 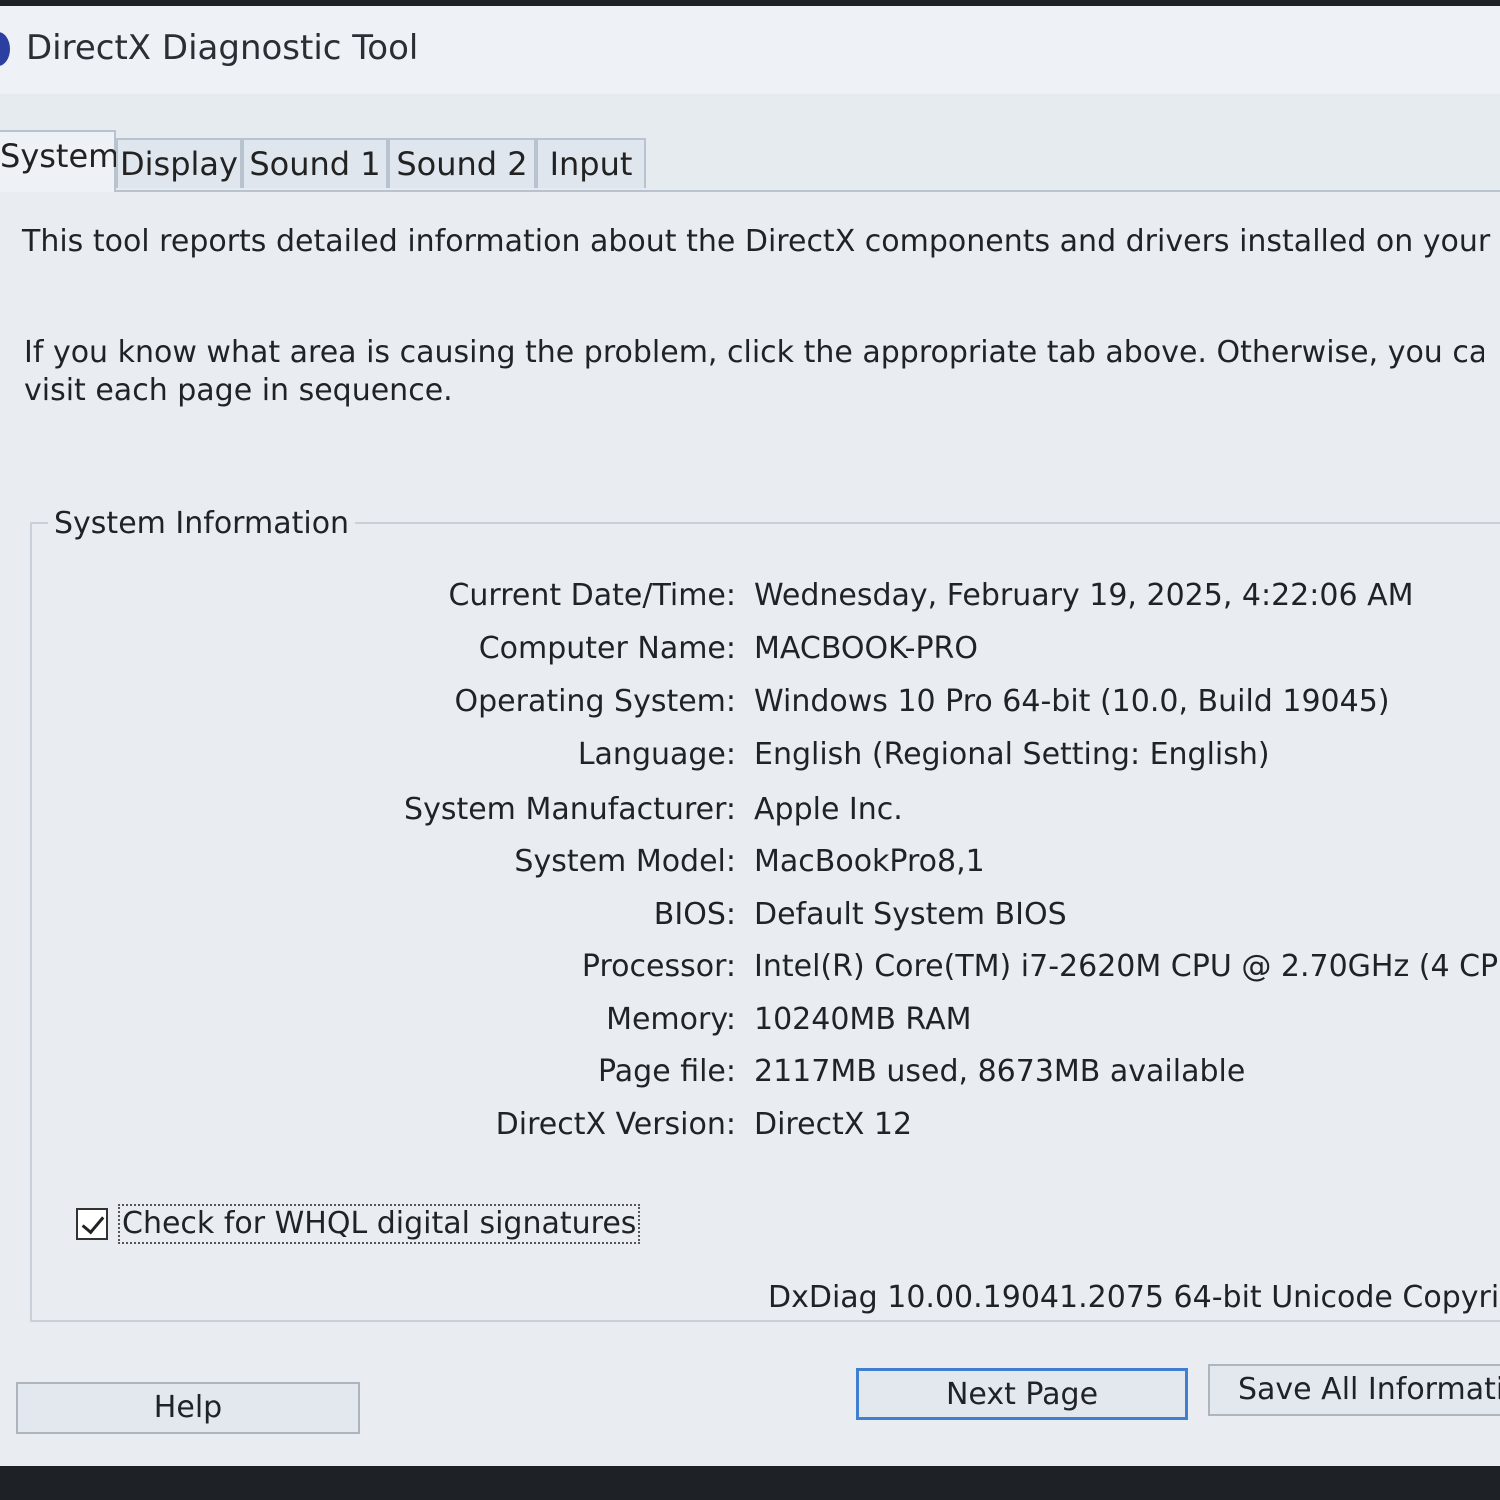 I want to click on info-label: DirectX Version:, so click(x=615, y=1124).